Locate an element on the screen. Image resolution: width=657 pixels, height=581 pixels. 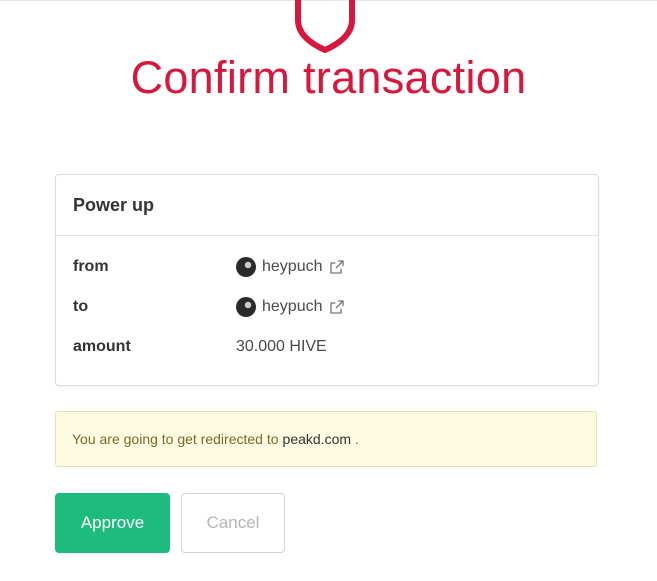
to-account: heypuch is located at coordinates (292, 307).